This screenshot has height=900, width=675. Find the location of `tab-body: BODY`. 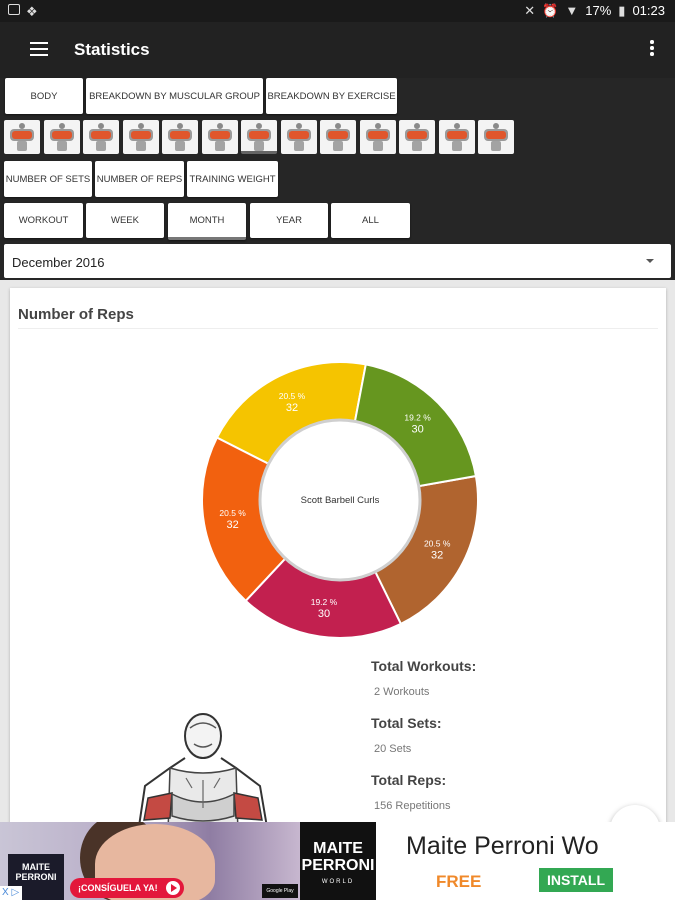

tab-body: BODY is located at coordinates (44, 96).